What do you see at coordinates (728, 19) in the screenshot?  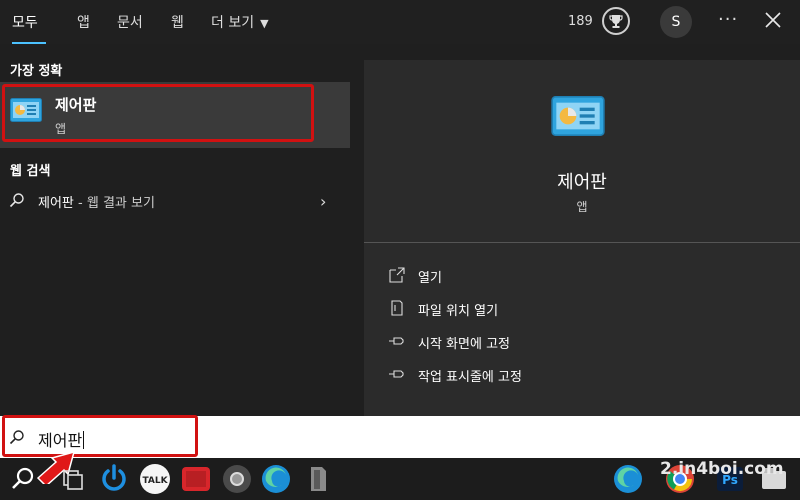 I see `more-options-icon: ···` at bounding box center [728, 19].